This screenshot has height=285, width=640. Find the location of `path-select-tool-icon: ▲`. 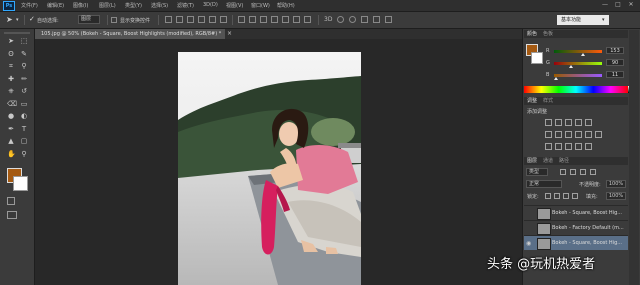

path-select-tool-icon: ▲ is located at coordinates (11, 141).